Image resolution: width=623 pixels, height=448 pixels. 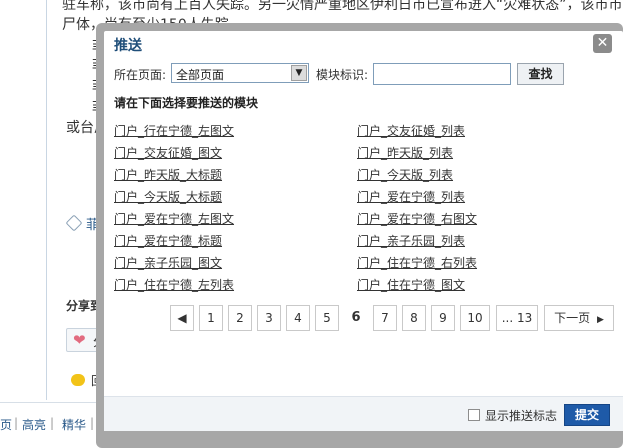 I want to click on module-id-label: 模块标识:, so click(x=342, y=75).